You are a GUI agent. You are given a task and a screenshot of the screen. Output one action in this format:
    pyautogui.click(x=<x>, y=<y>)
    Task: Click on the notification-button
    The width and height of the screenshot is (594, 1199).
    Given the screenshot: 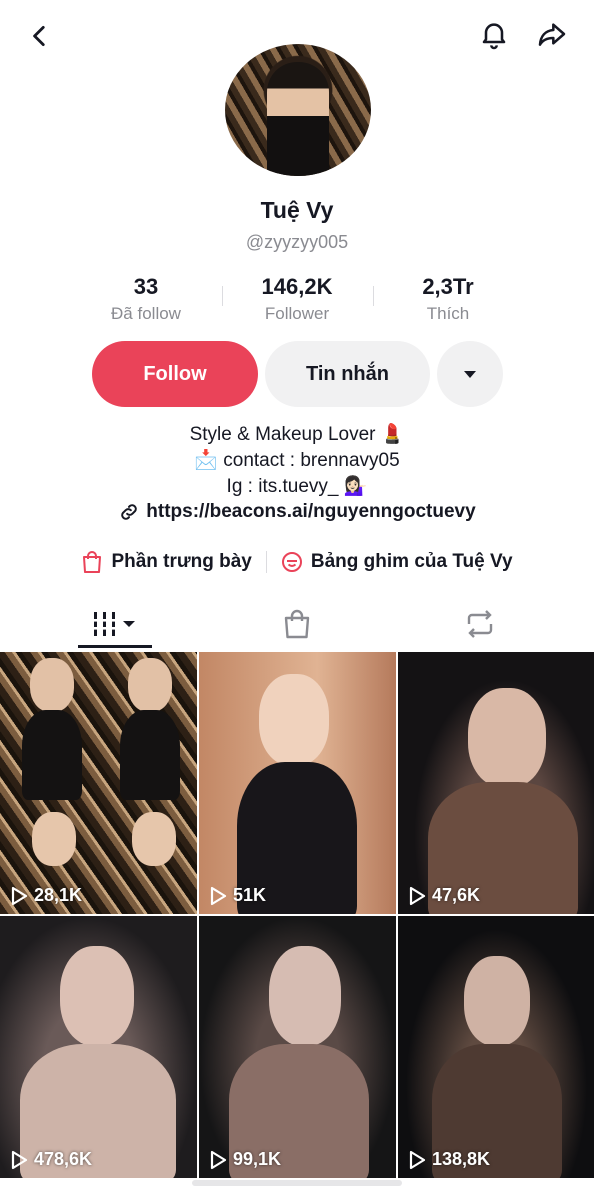 What is the action you would take?
    pyautogui.click(x=494, y=34)
    